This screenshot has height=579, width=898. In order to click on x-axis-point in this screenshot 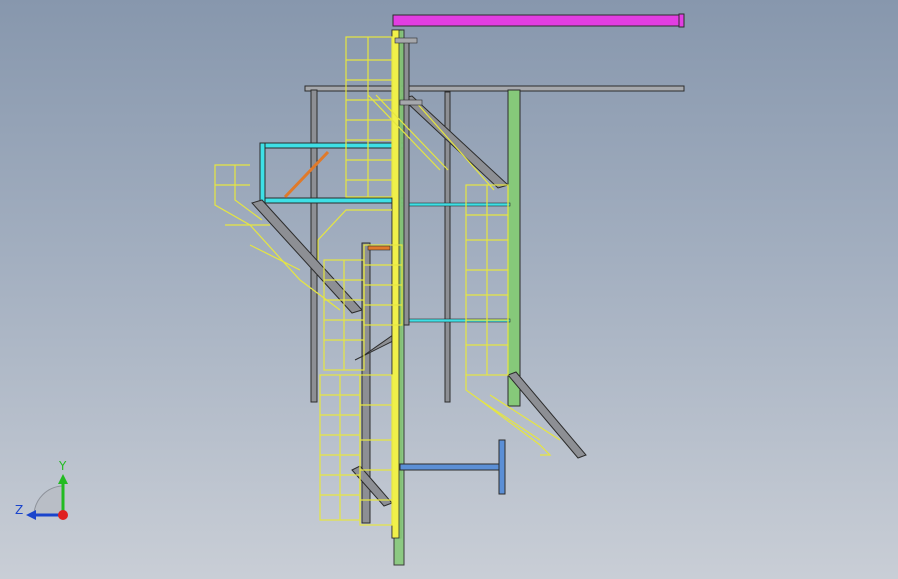, I will do `click(63, 515)`.